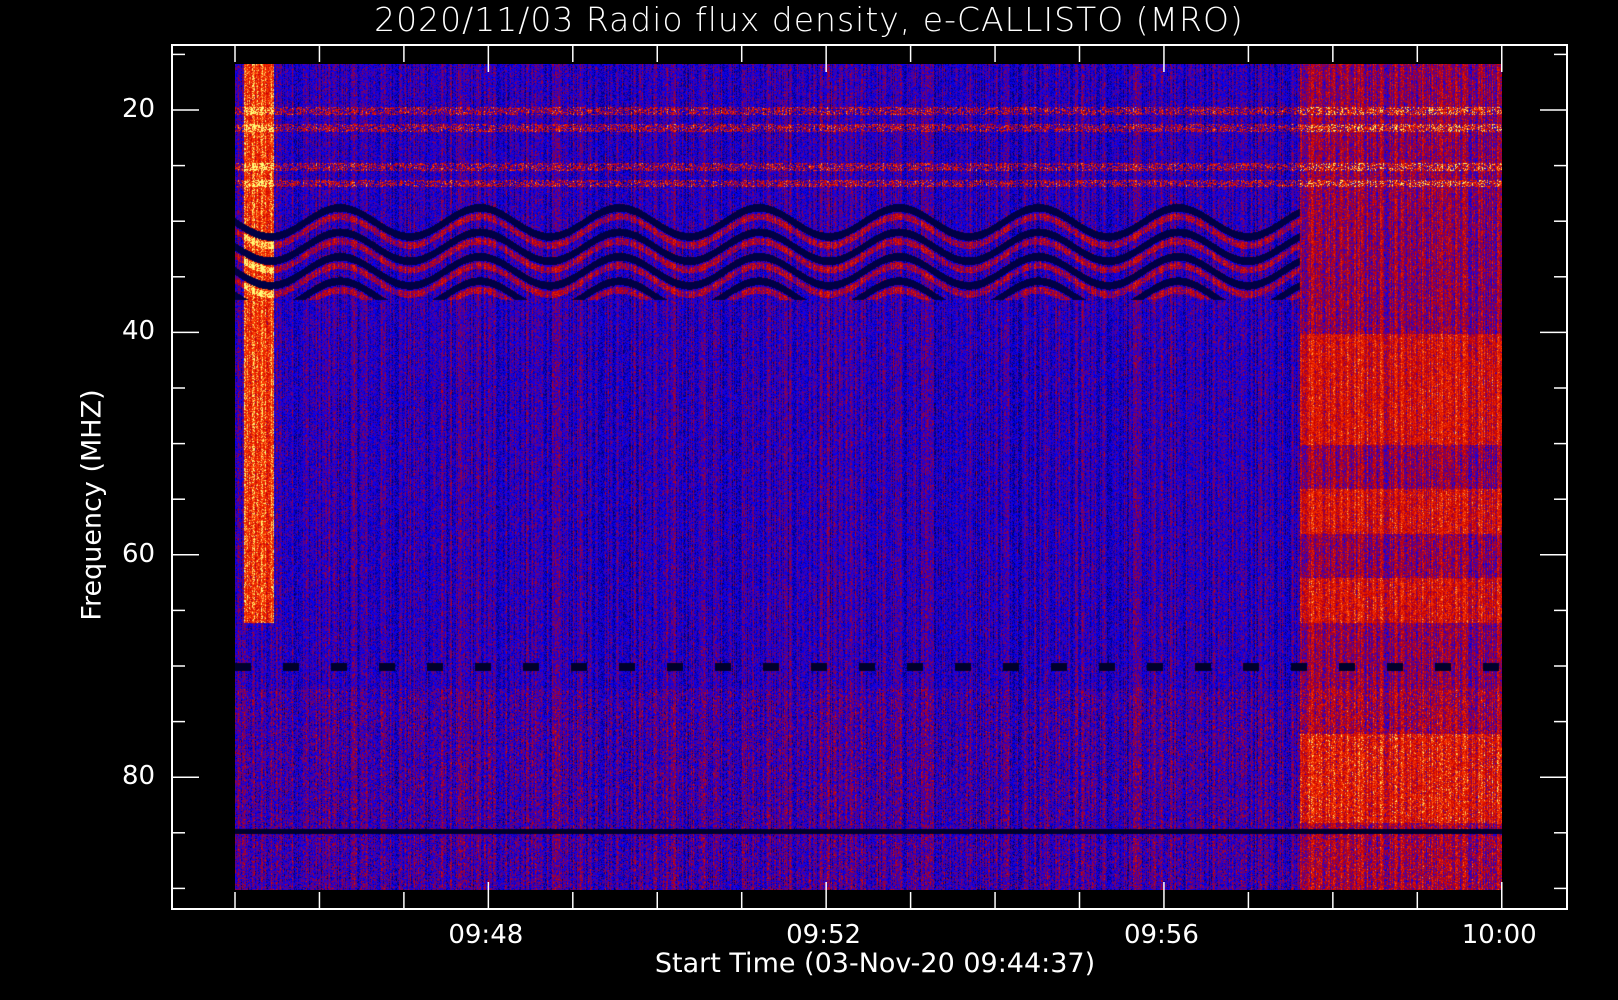 This screenshot has height=1000, width=1618. I want to click on x-tick-label: 09:56, so click(1161, 935).